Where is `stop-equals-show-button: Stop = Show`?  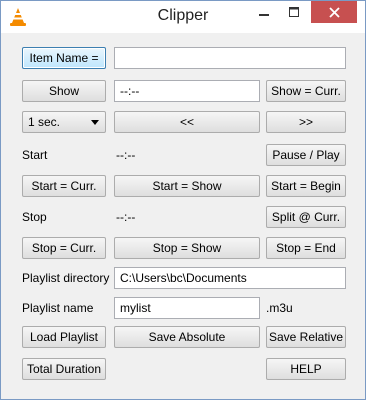 stop-equals-show-button: Stop = Show is located at coordinates (187, 248).